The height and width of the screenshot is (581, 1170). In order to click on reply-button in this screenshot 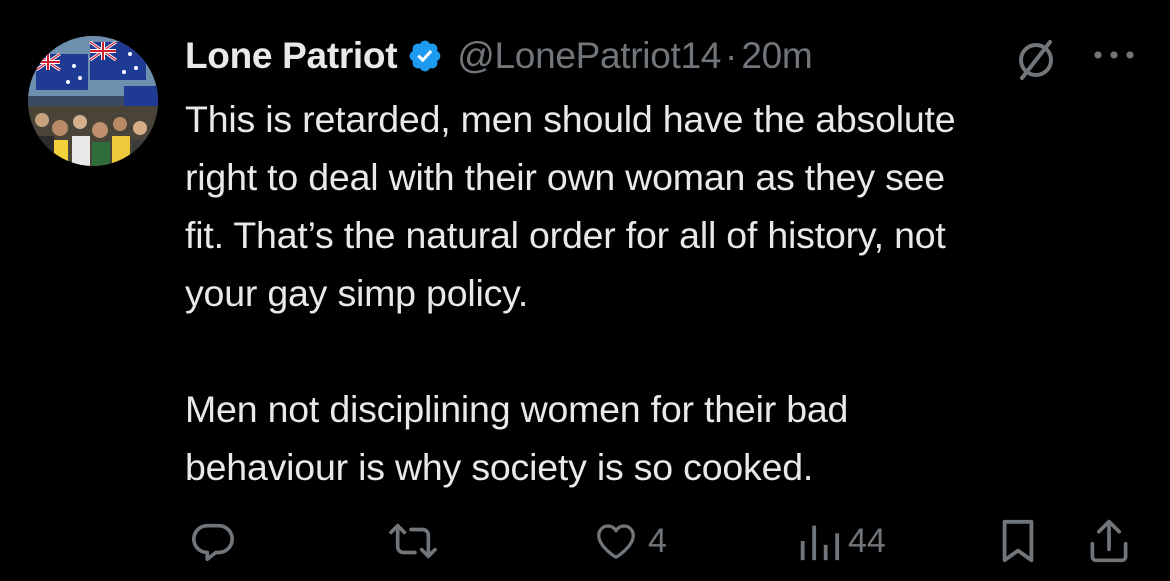, I will do `click(217, 541)`.